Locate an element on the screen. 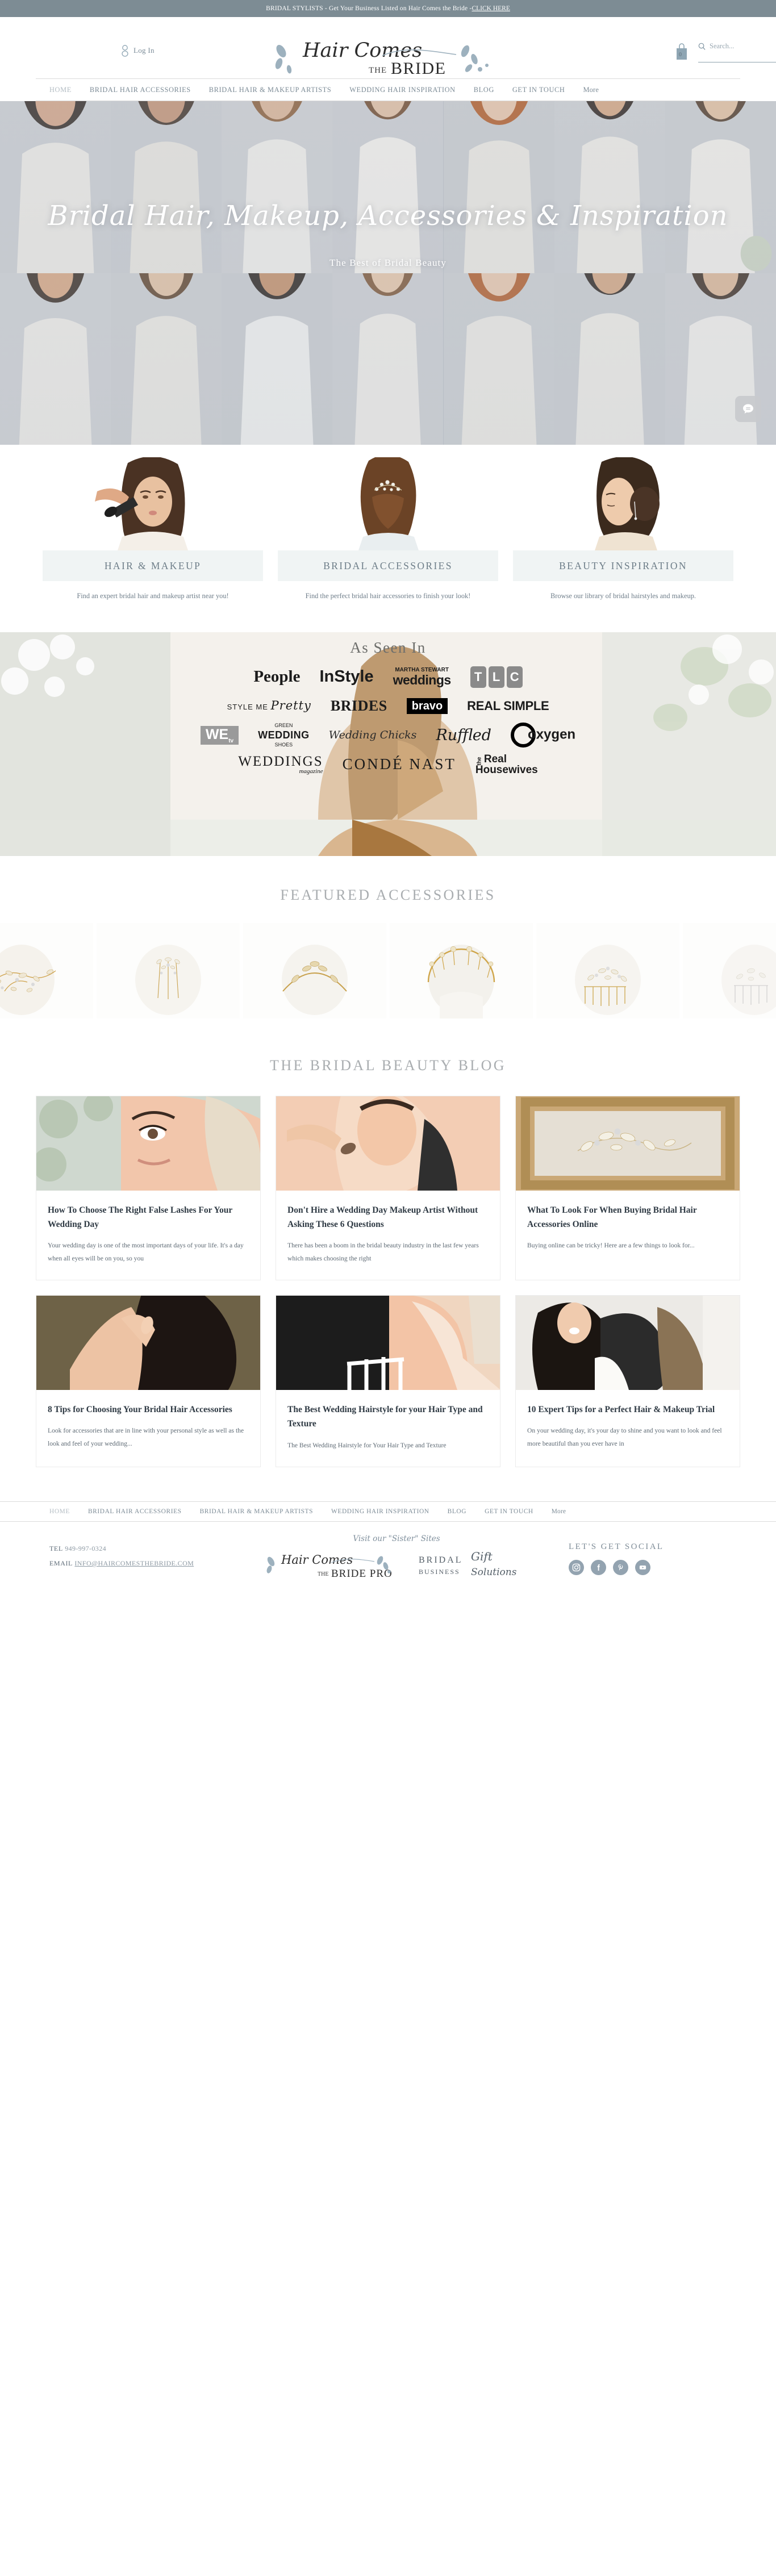 The height and width of the screenshot is (2576, 776). facebook-icon is located at coordinates (598, 1568).